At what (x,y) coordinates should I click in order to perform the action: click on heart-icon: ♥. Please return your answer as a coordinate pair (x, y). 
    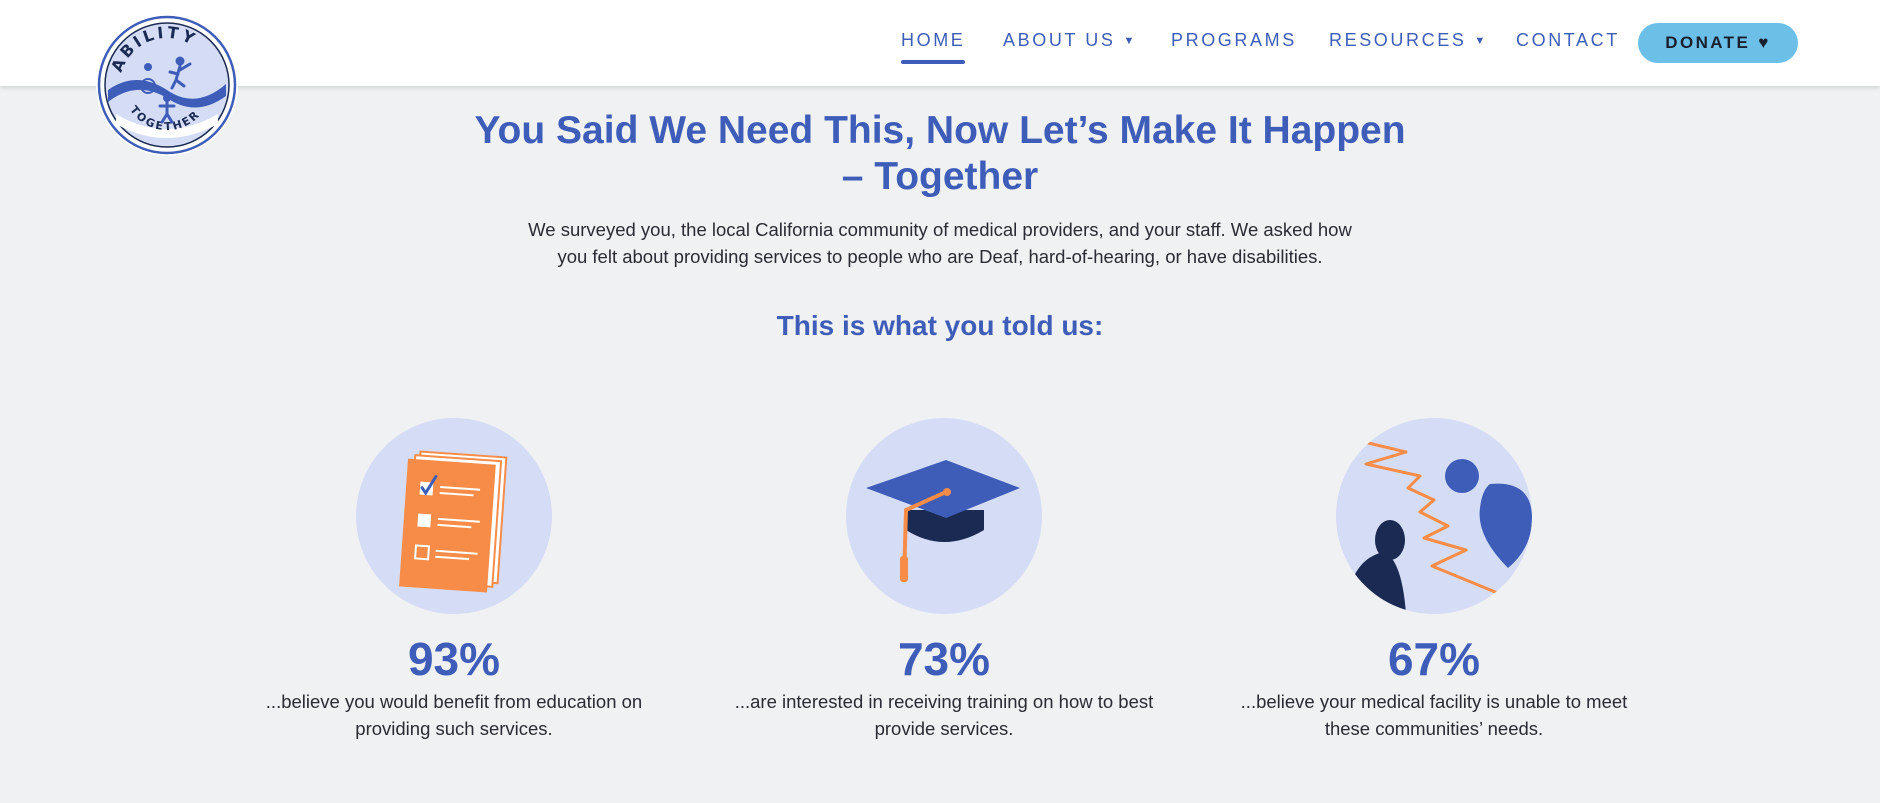
    Looking at the image, I should click on (1764, 42).